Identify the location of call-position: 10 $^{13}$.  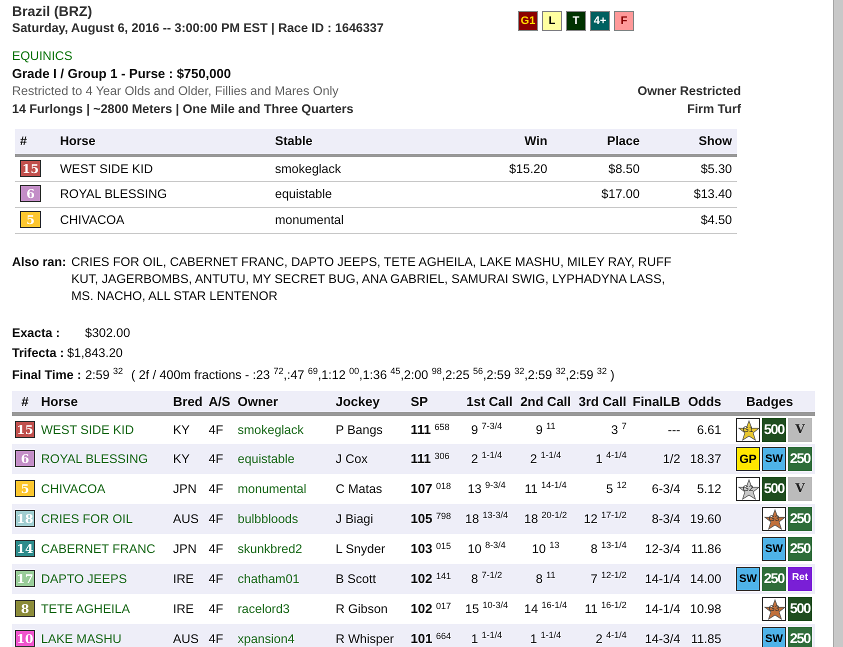
(546, 549).